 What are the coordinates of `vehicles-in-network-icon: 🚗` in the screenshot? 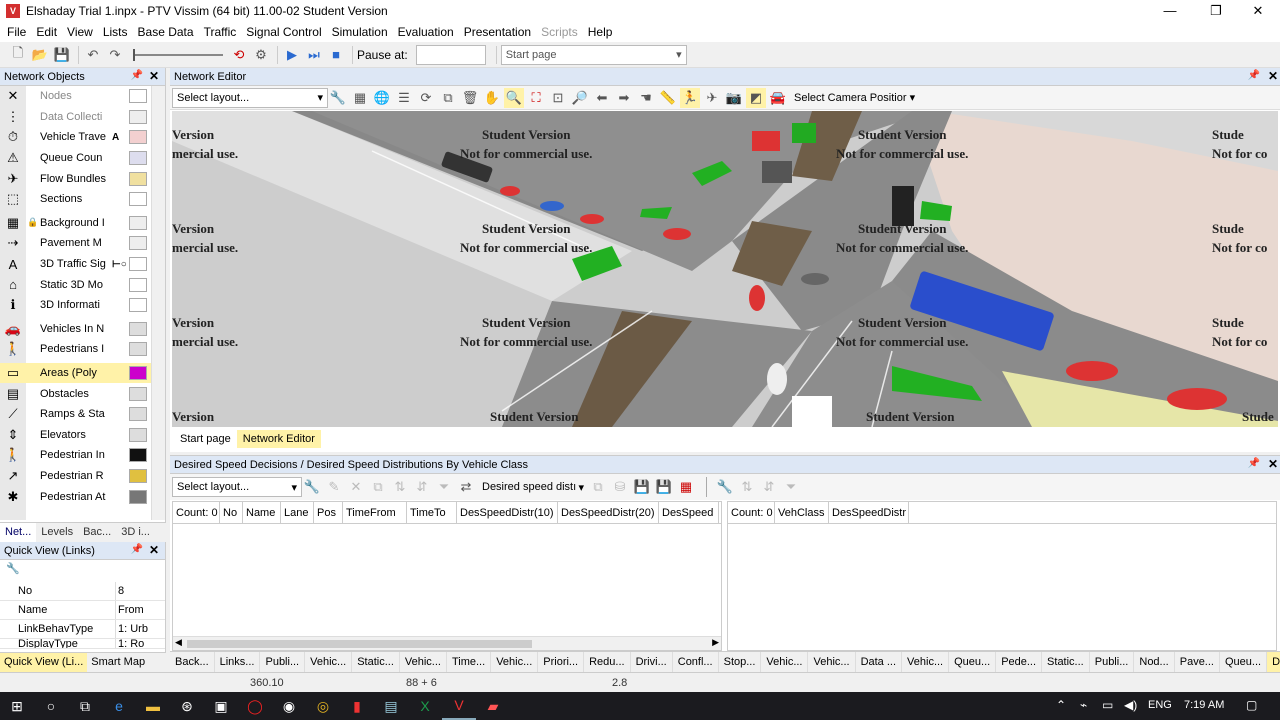 It's located at (13, 329).